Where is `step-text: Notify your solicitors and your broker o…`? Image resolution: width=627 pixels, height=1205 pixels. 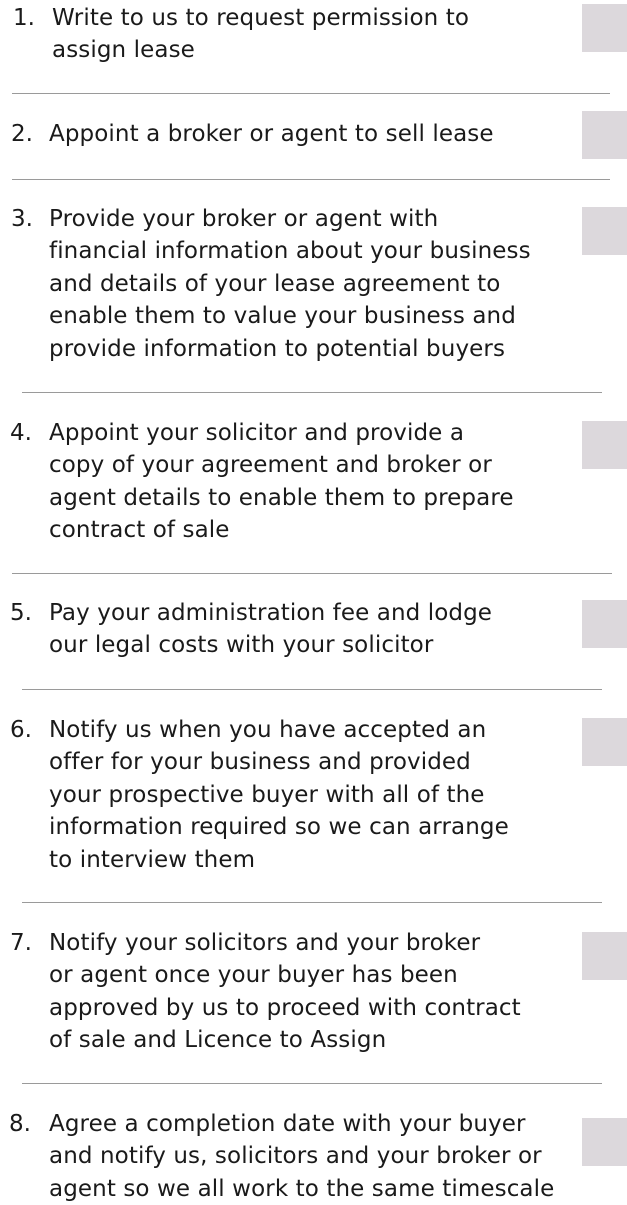 step-text: Notify your solicitors and your broker o… is located at coordinates (285, 992).